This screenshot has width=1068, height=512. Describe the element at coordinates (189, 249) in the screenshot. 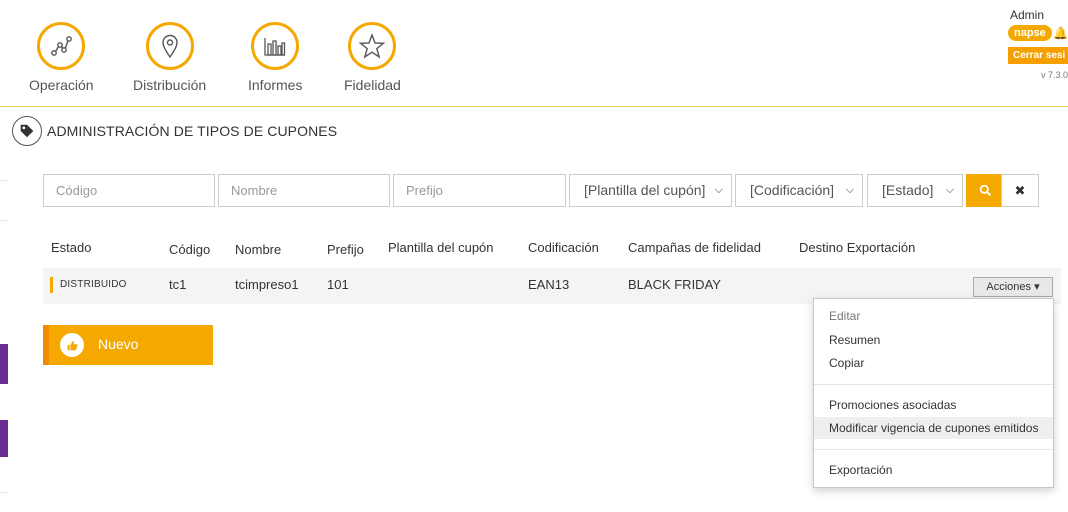

I see `column-header-codigo: Código` at that location.